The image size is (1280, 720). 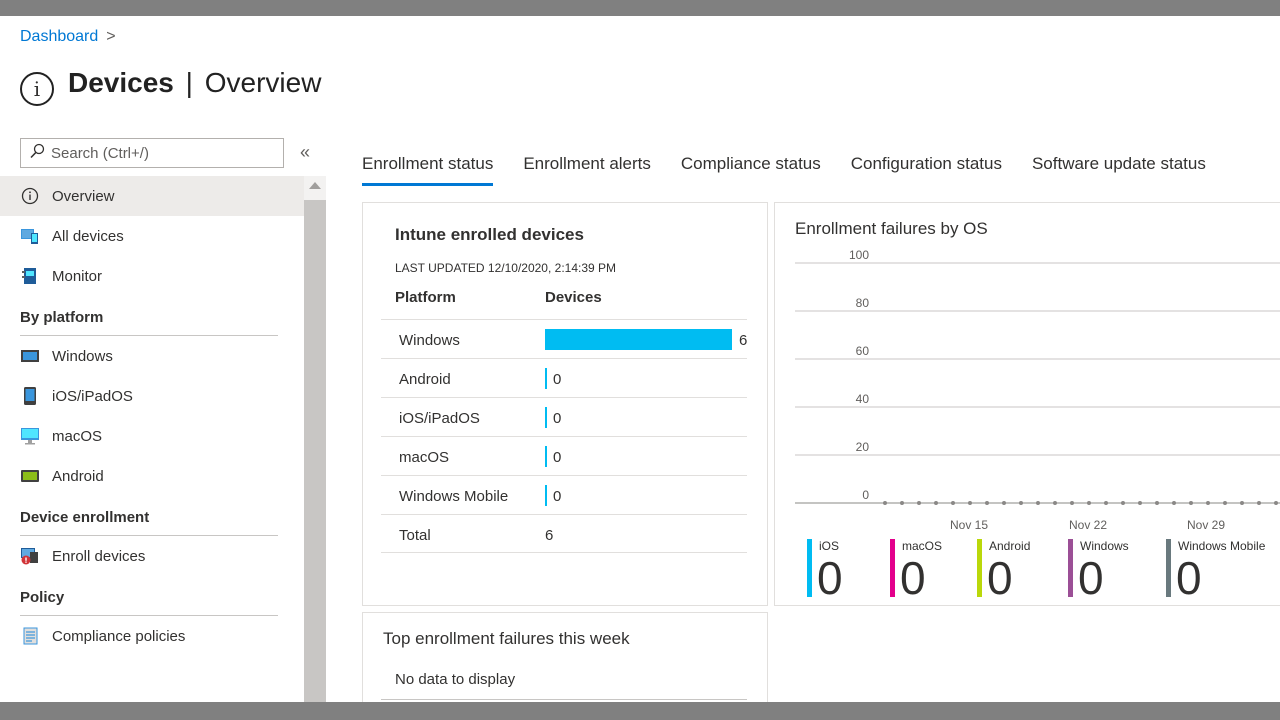 I want to click on legend-series-name: macOS, so click(x=922, y=546).